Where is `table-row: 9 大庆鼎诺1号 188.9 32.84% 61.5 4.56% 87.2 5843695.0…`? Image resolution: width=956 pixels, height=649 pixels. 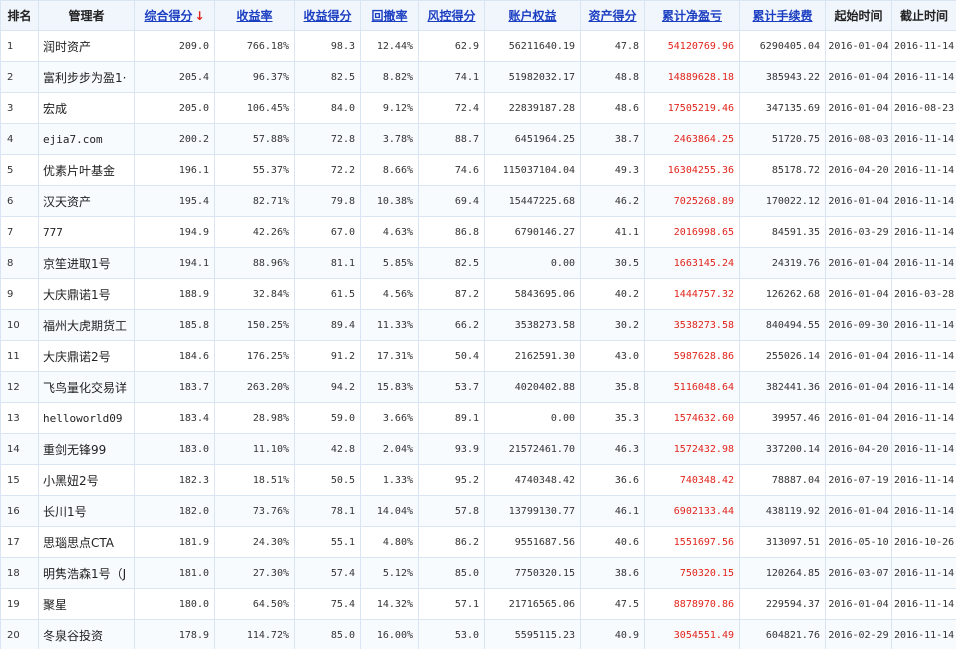
table-row: 9 大庆鼎诺1号 188.9 32.84% 61.5 4.56% 87.2 5843695.0… is located at coordinates (478, 294).